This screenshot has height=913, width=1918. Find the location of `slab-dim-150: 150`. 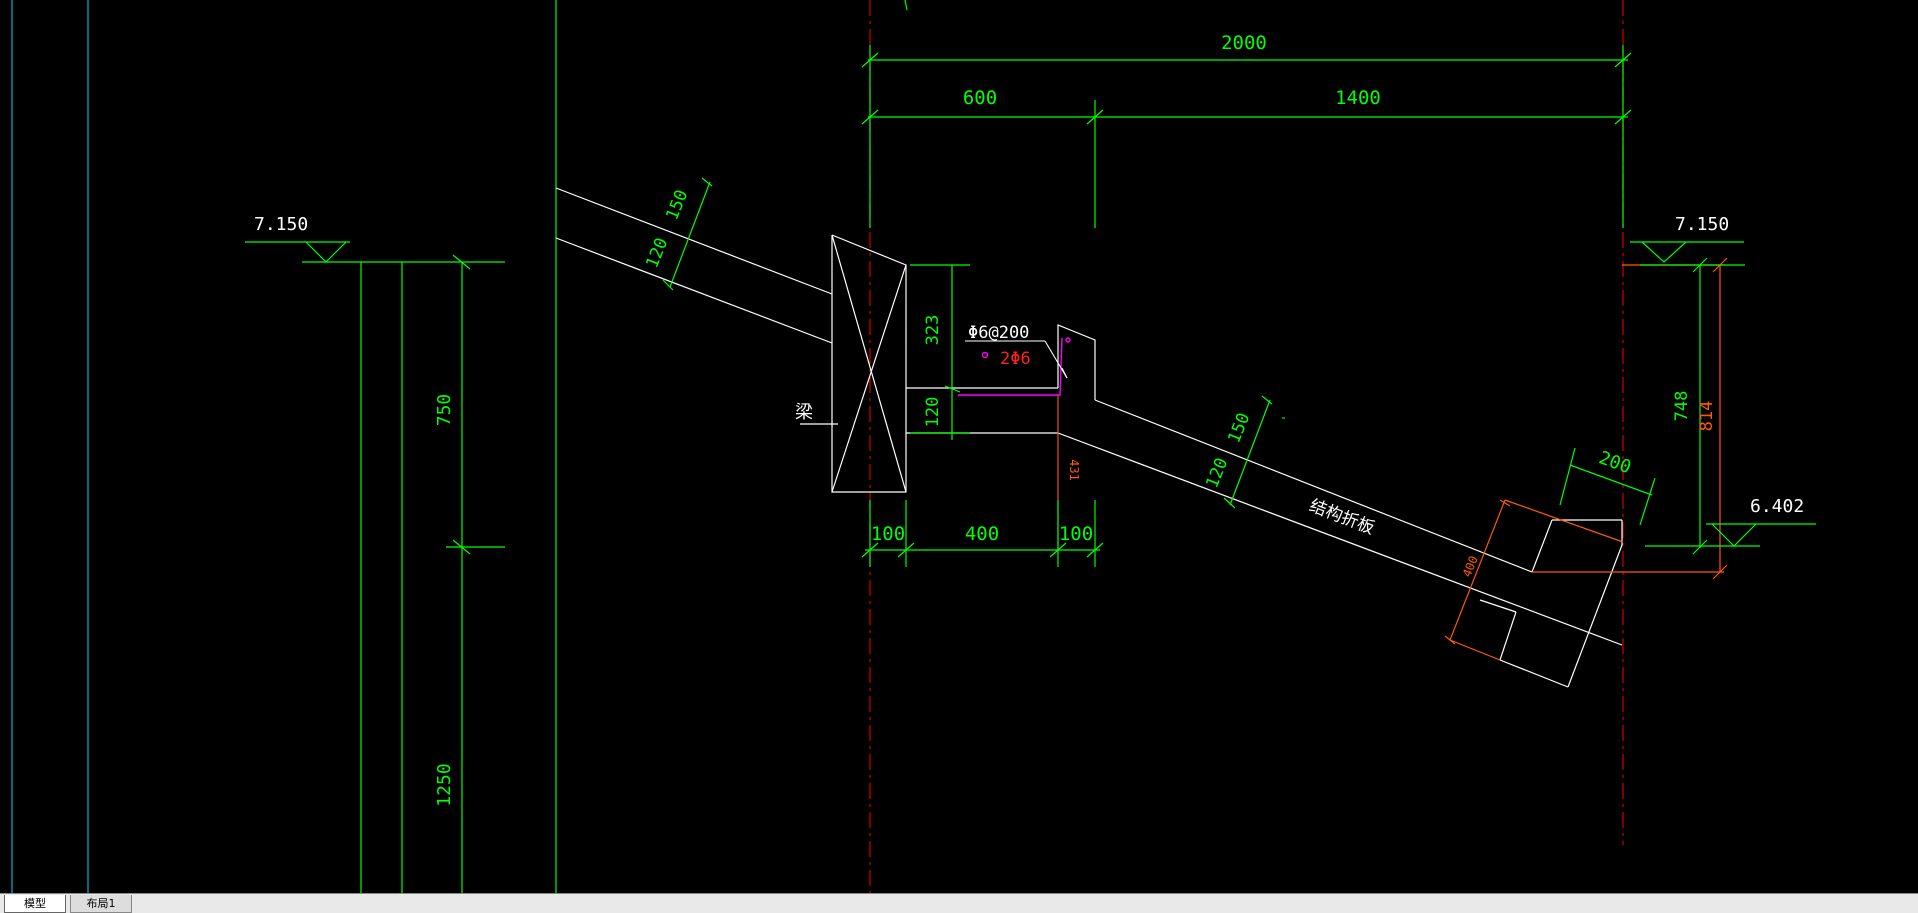

slab-dim-150: 150 is located at coordinates (1239, 428).